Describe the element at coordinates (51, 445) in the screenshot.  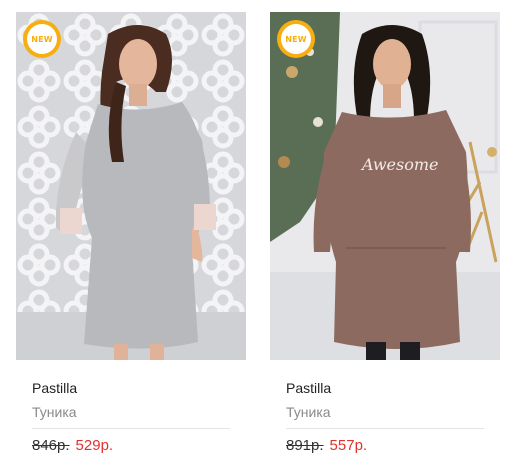
I see `old-price: 846р.` at that location.